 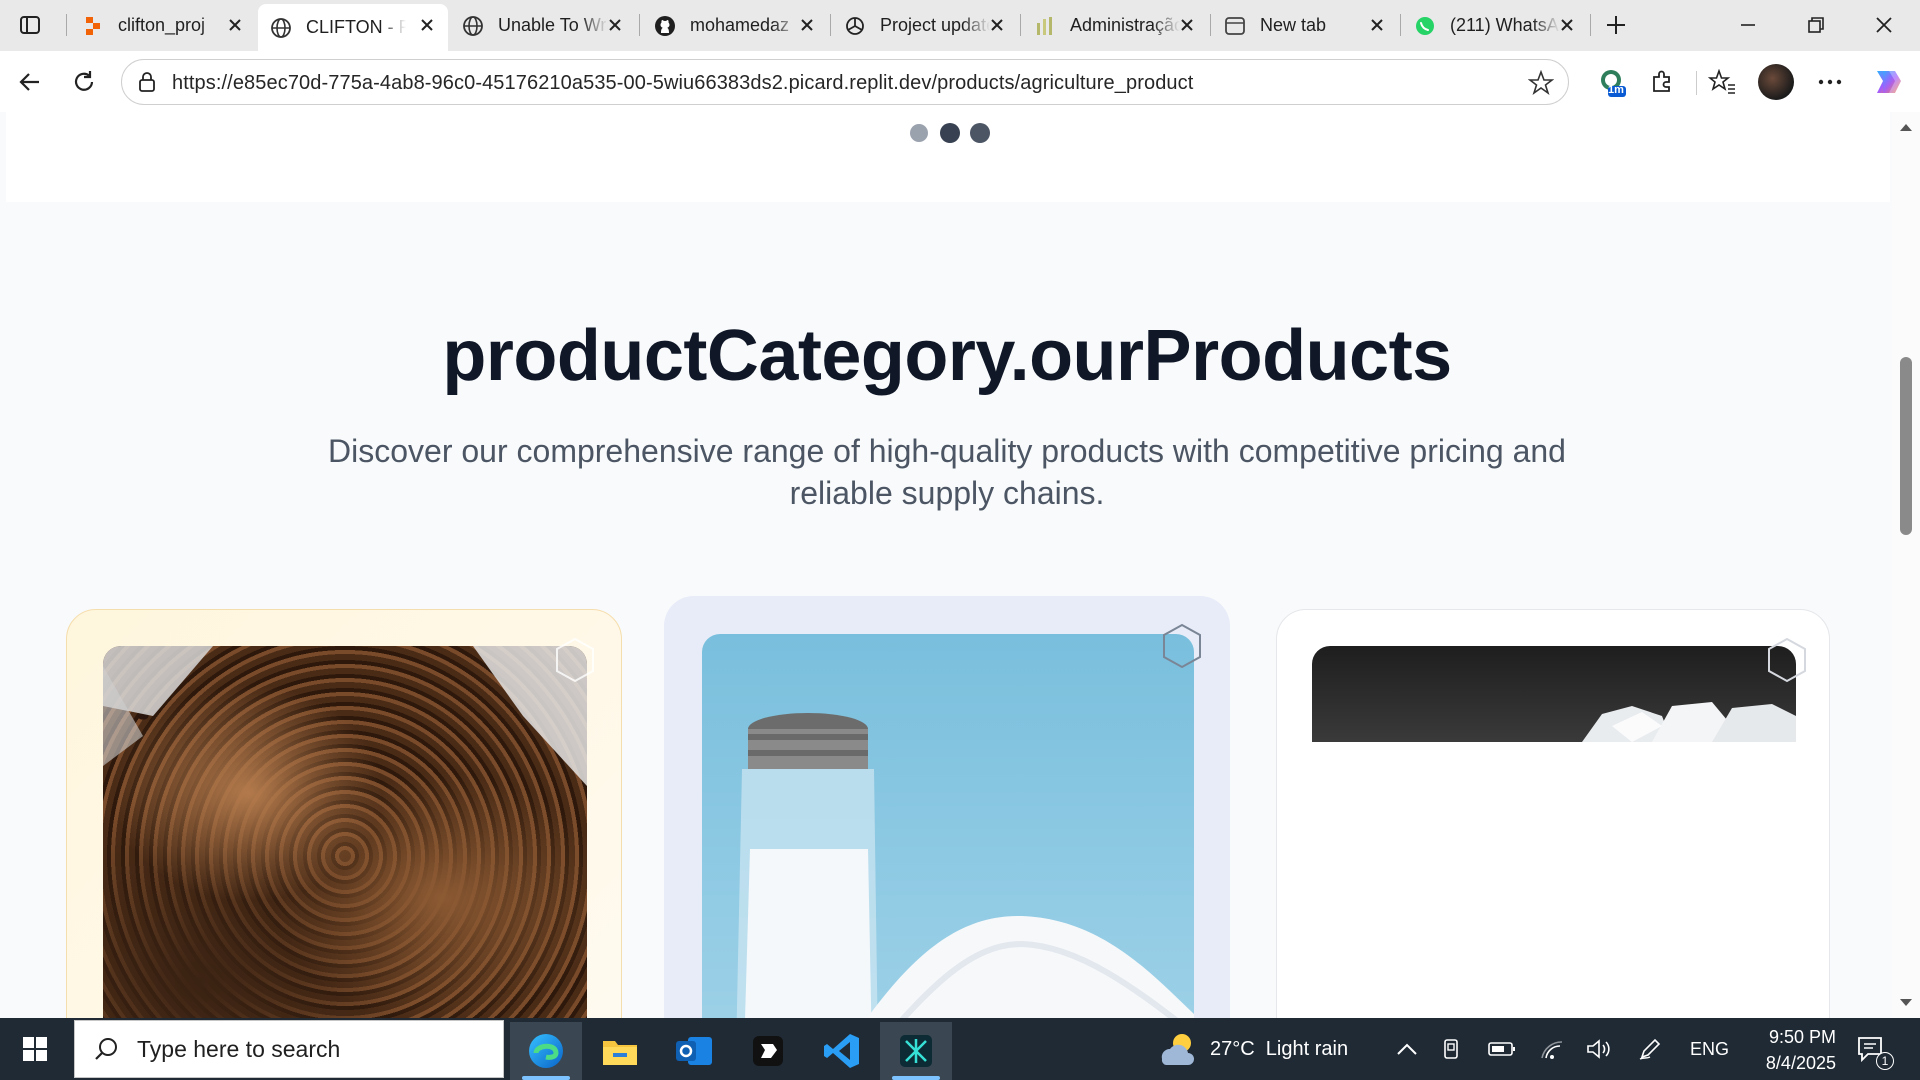 I want to click on plastic-bag-overlay, so click(x=345, y=716).